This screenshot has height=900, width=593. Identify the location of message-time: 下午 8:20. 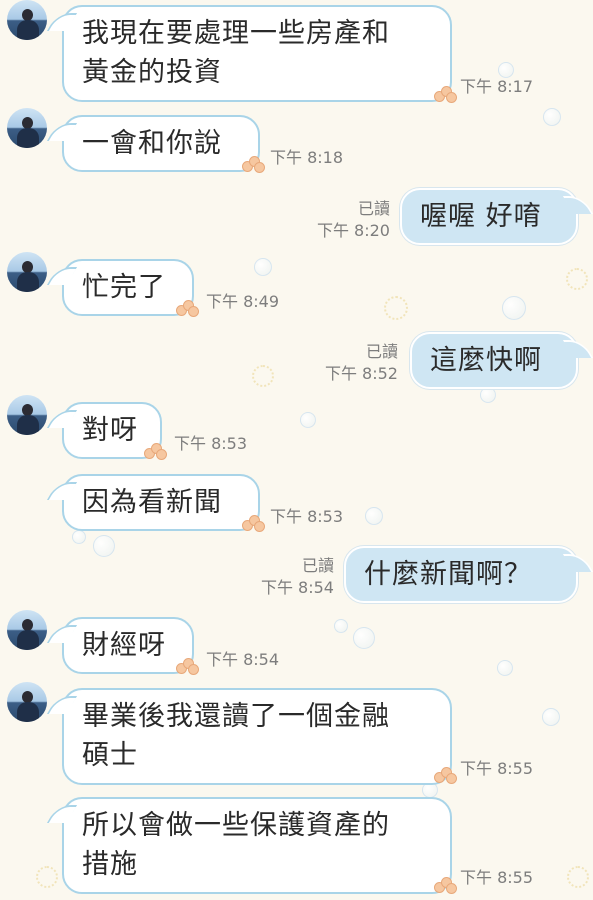
(353, 230).